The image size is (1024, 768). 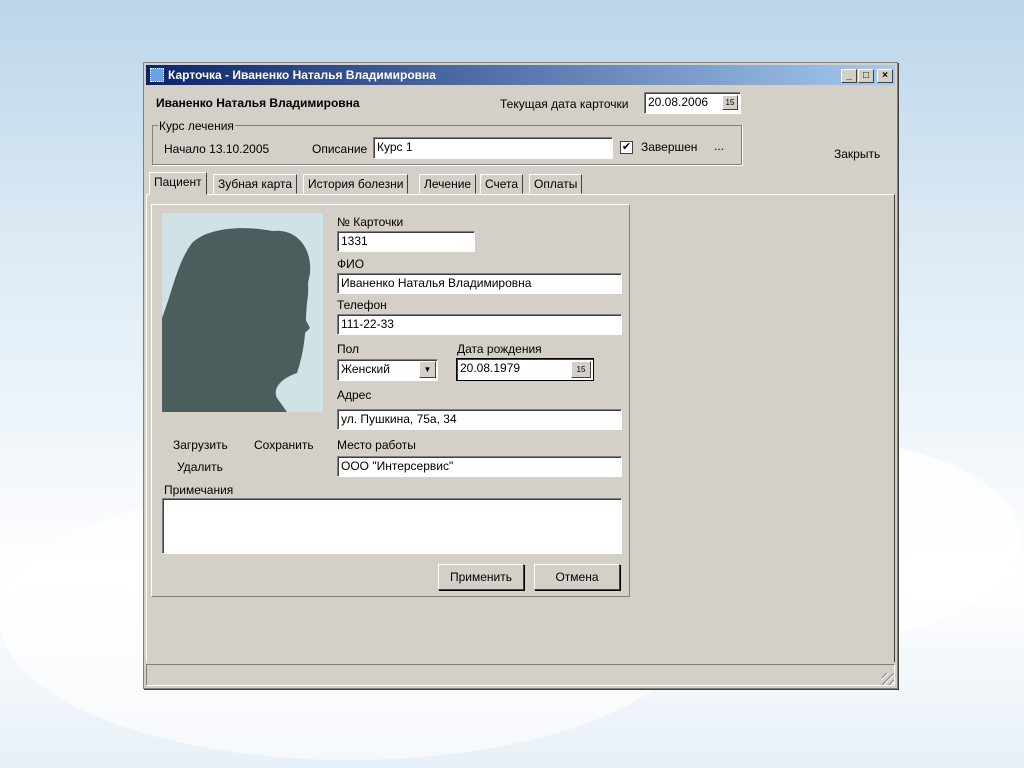 What do you see at coordinates (577, 577) in the screenshot?
I see `cancel-button: Отмена` at bounding box center [577, 577].